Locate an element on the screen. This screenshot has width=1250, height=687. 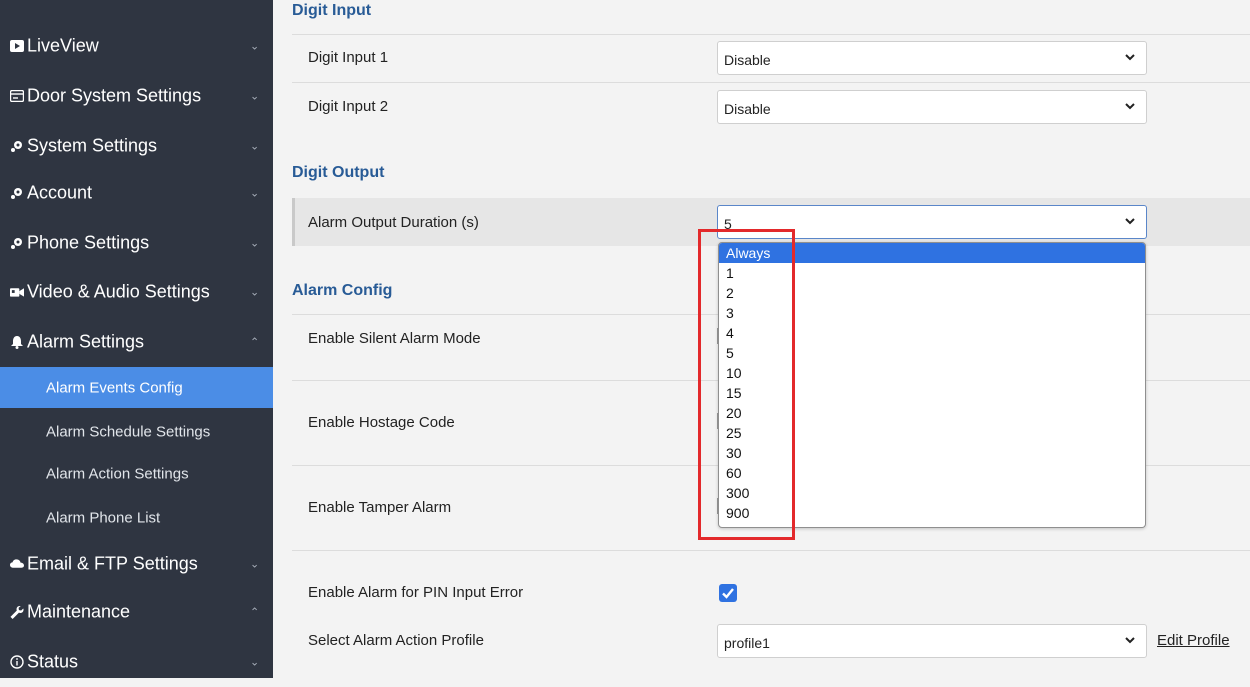
sidebar-item-phone-settings: Phone Settings ⌄ is located at coordinates (136, 243).